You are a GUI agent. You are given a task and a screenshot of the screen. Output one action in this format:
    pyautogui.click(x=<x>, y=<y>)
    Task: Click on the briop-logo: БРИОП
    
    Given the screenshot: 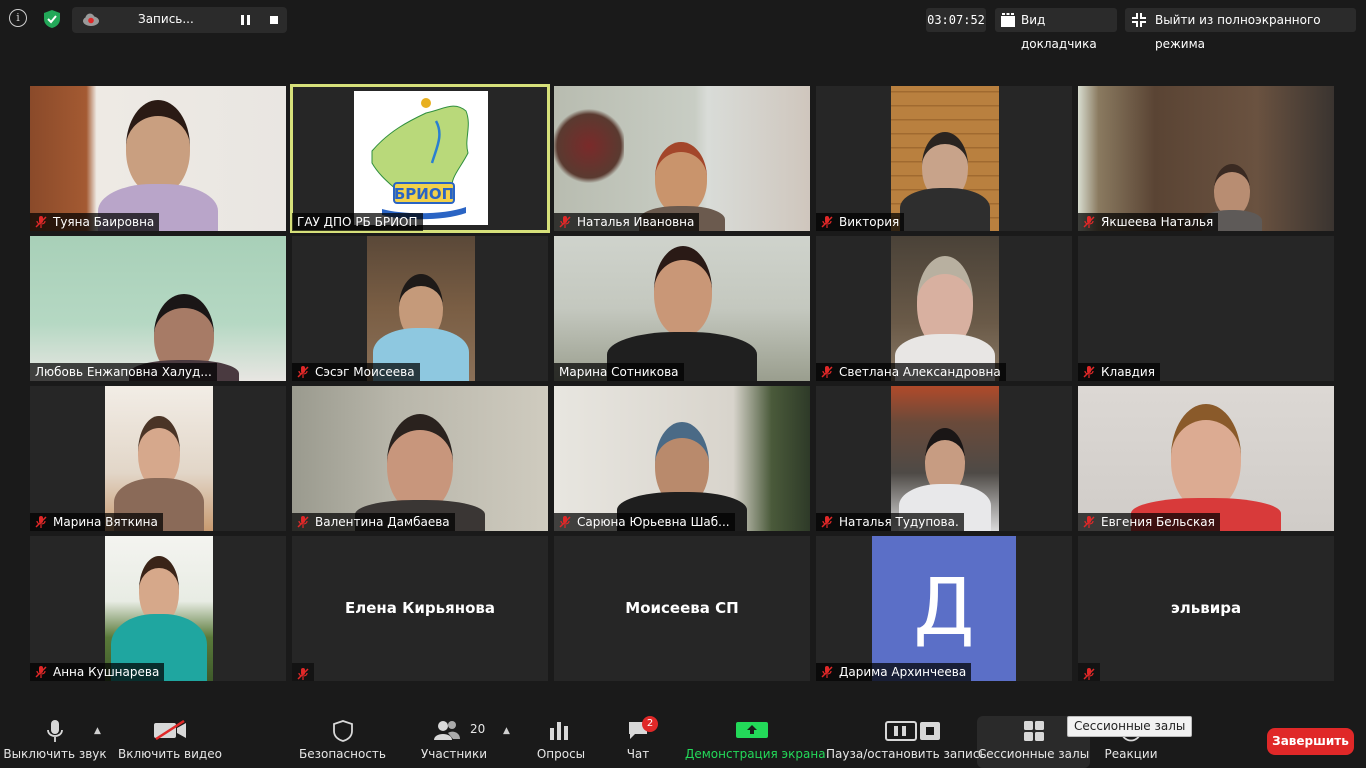 What is the action you would take?
    pyautogui.click(x=421, y=158)
    